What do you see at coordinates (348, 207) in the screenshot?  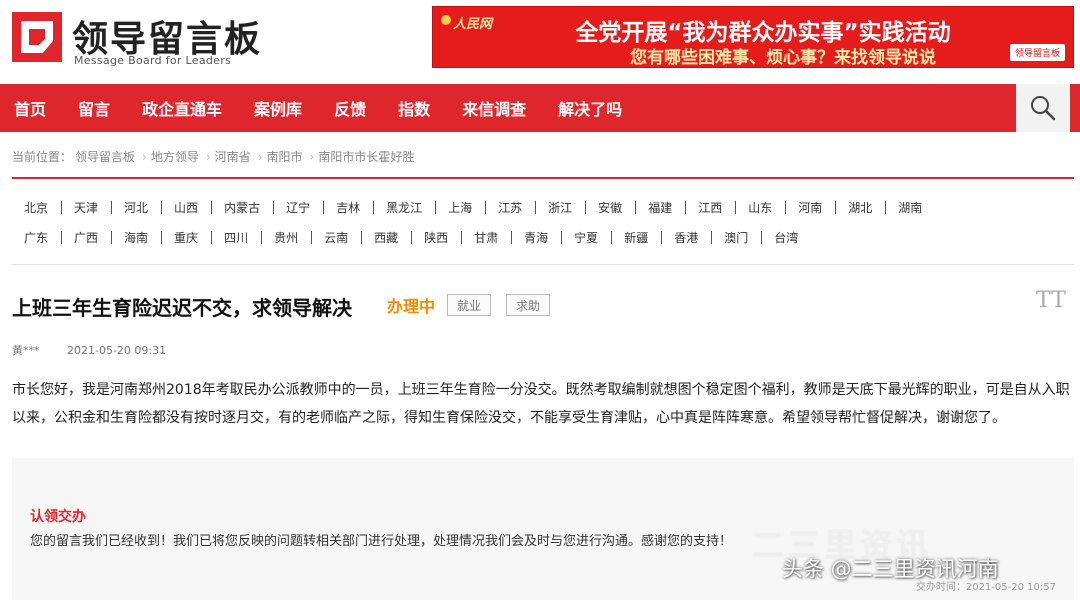 I see `province-link: 吉林` at bounding box center [348, 207].